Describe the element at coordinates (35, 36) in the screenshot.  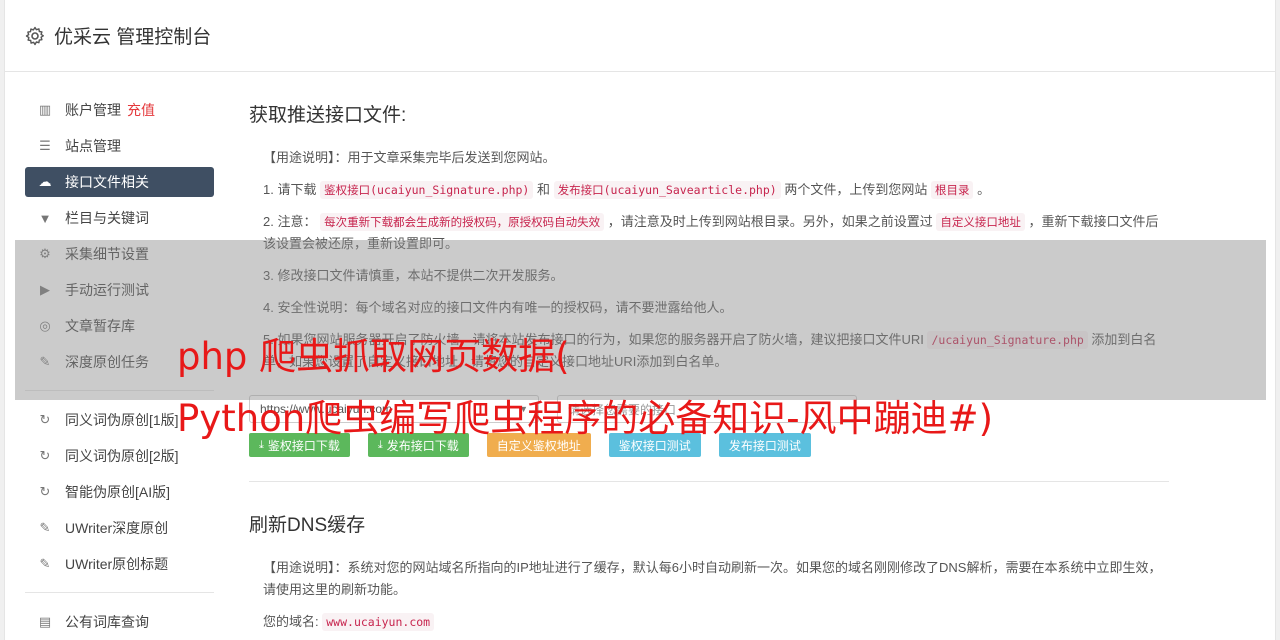
I see `gear-icon` at that location.